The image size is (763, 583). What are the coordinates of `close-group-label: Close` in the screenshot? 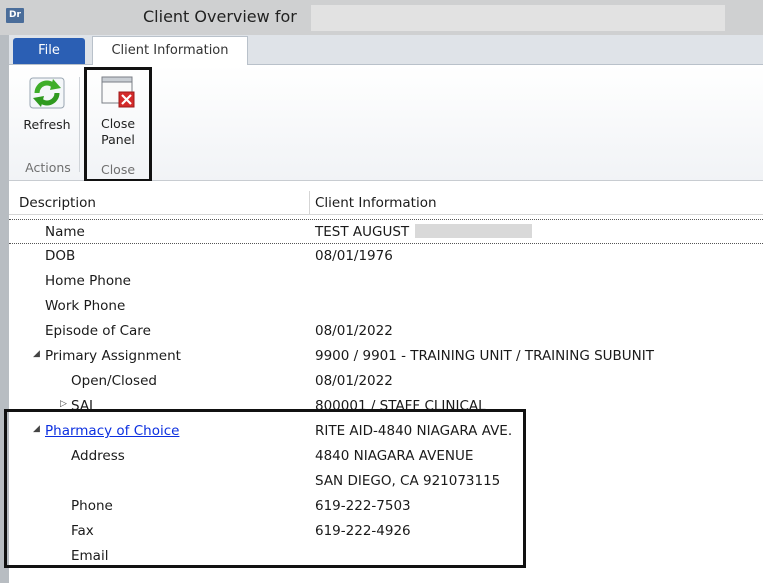 It's located at (118, 169).